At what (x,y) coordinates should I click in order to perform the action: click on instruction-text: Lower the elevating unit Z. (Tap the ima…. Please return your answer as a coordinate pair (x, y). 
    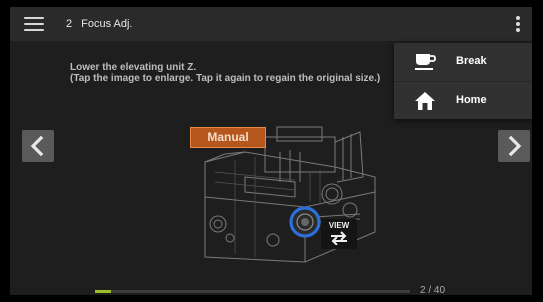
    Looking at the image, I should click on (225, 73).